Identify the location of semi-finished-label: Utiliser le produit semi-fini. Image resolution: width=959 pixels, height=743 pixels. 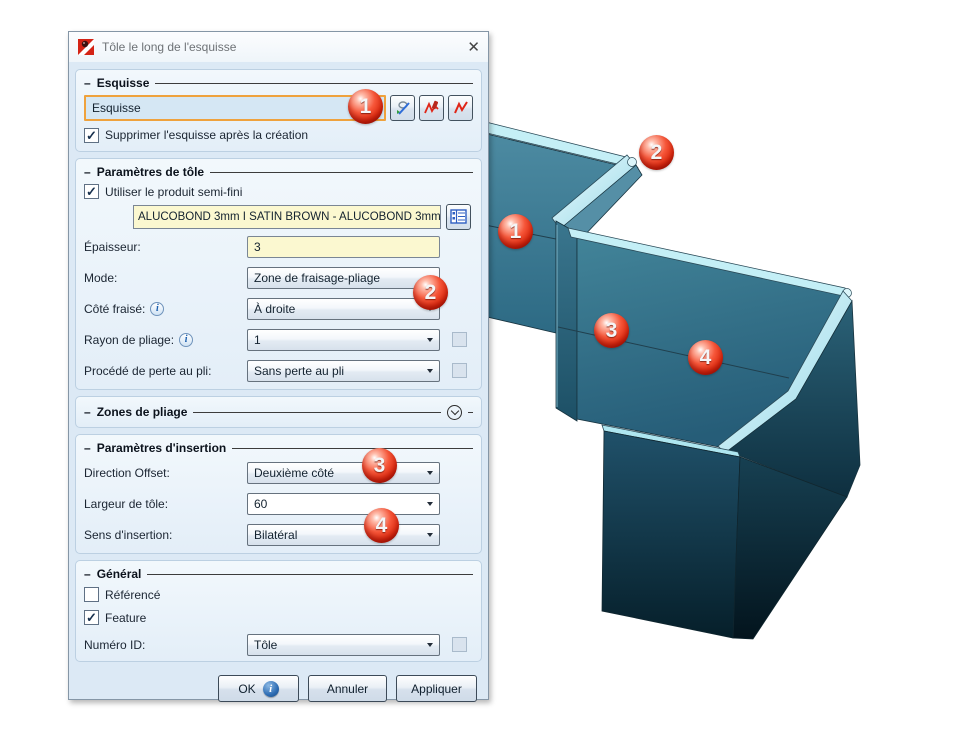
(174, 191).